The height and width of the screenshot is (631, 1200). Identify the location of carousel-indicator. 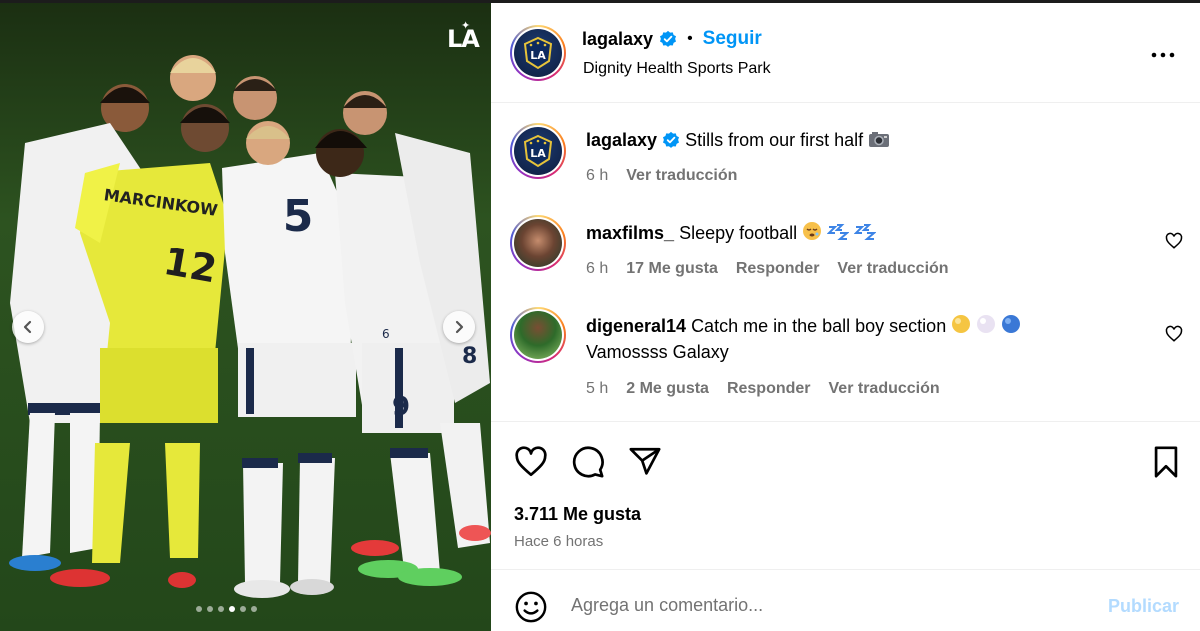
(226, 609).